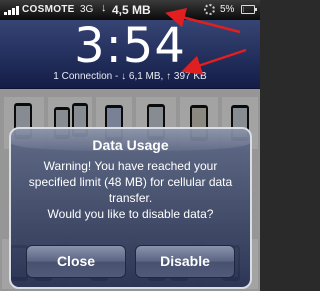  Describe the element at coordinates (48, 9) in the screenshot. I see `carrier-name: COSMOTE` at that location.